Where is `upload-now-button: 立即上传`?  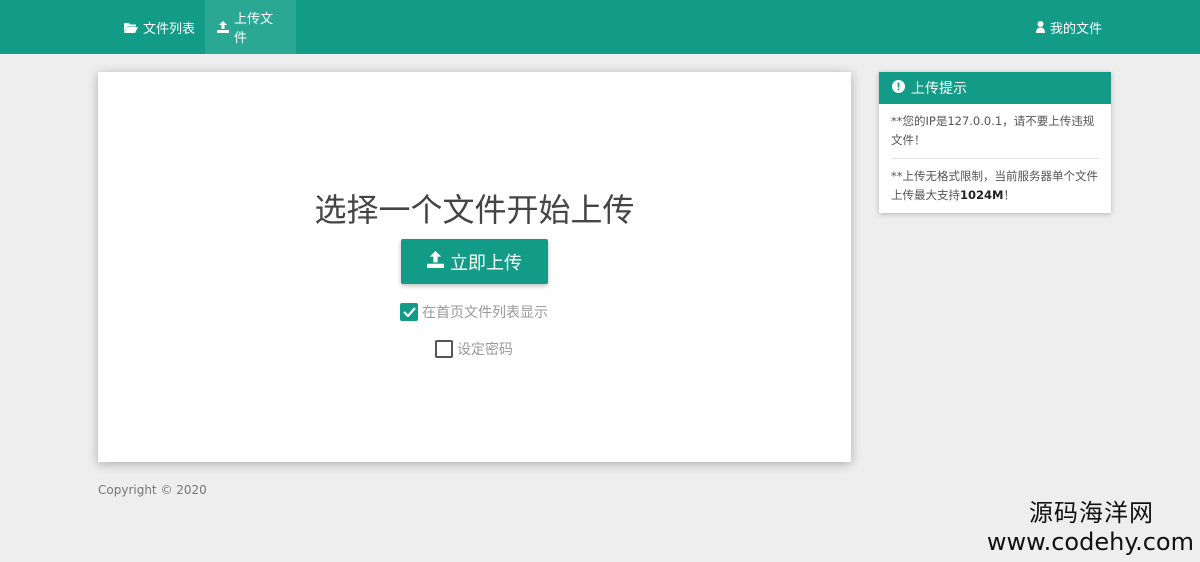 upload-now-button: 立即上传 is located at coordinates (474, 261).